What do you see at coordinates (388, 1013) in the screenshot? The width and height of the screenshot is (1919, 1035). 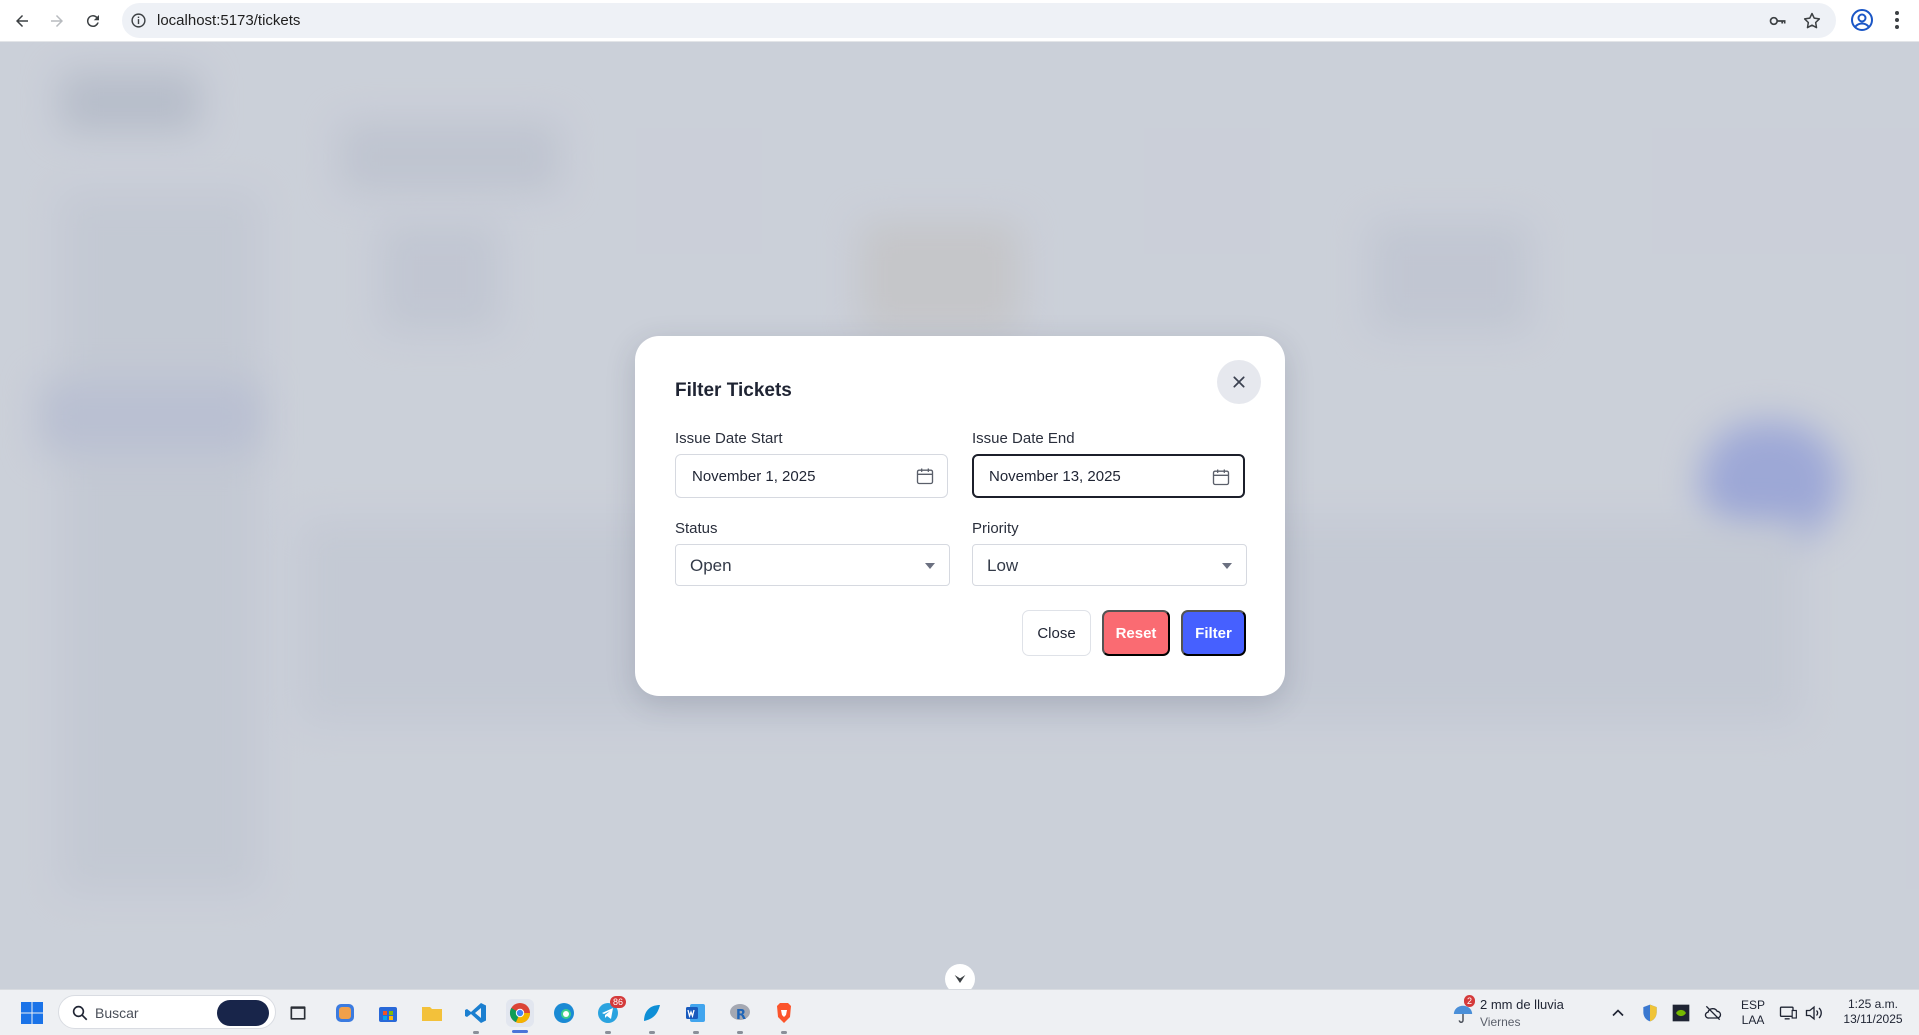 I see `microsoft-store-icon` at bounding box center [388, 1013].